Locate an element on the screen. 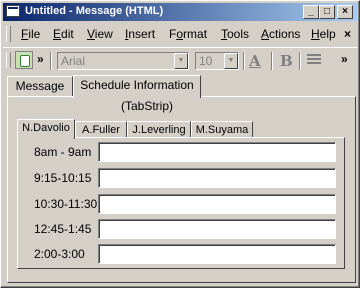 This screenshot has height=288, width=360. menu-tools: Tools is located at coordinates (235, 34).